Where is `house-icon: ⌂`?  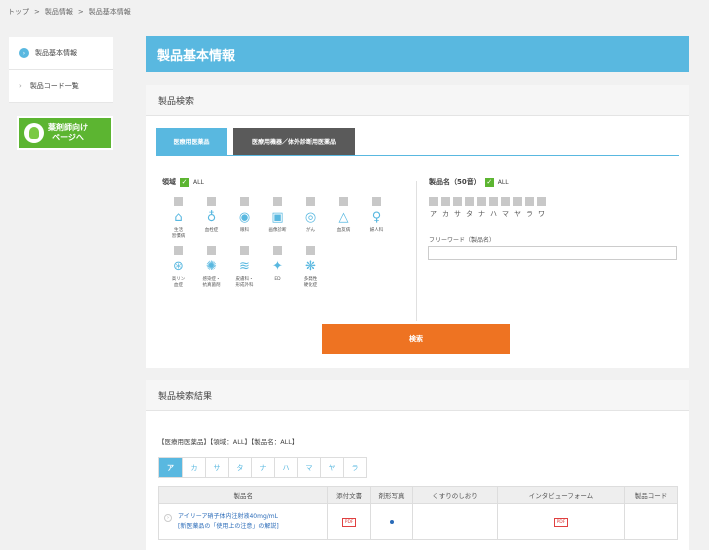 house-icon: ⌂ is located at coordinates (178, 217).